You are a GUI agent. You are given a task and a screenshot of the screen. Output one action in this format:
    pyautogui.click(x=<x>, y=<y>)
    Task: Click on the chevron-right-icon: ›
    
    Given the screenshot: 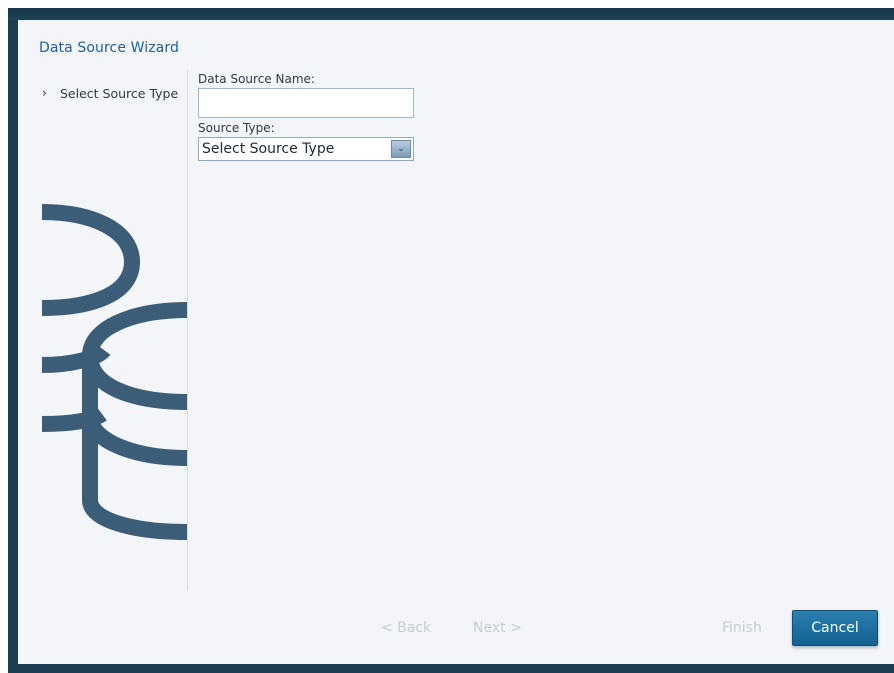 What is the action you would take?
    pyautogui.click(x=44, y=92)
    